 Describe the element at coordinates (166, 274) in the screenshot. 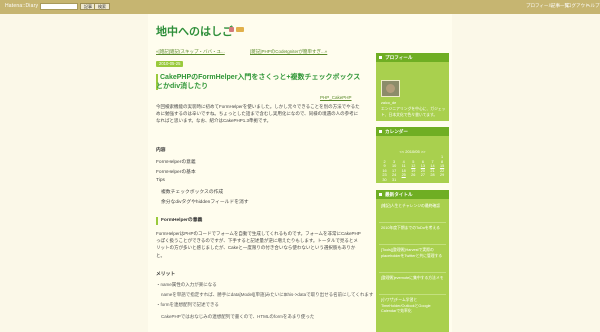

I see `merit-heading: メリット` at that location.